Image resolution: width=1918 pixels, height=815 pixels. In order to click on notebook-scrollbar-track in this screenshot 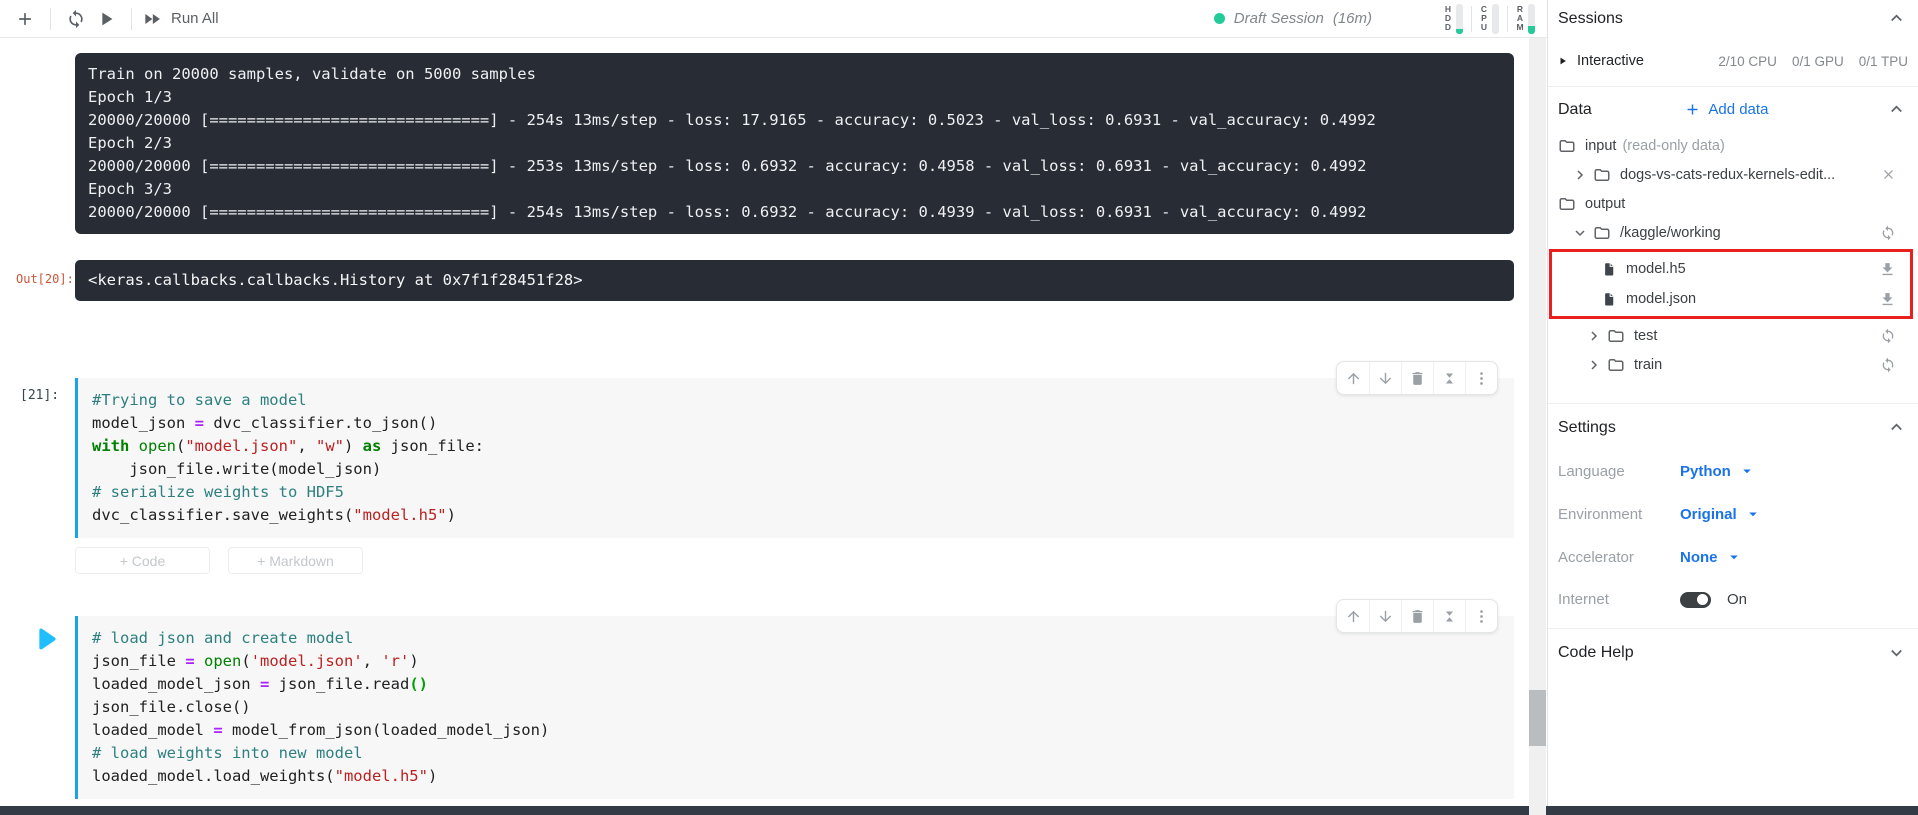, I will do `click(1537, 426)`.